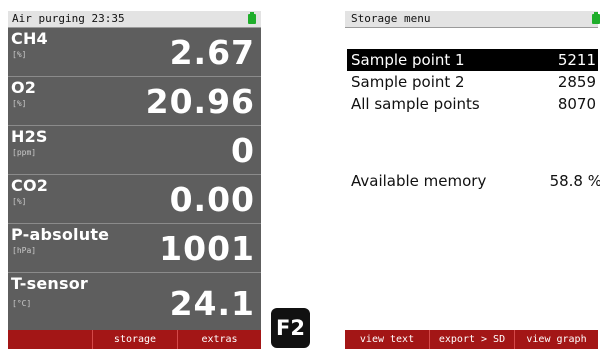 This screenshot has width=600, height=354. I want to click on measurement-row-h2s: H2S [ppm] 0, so click(134, 150).